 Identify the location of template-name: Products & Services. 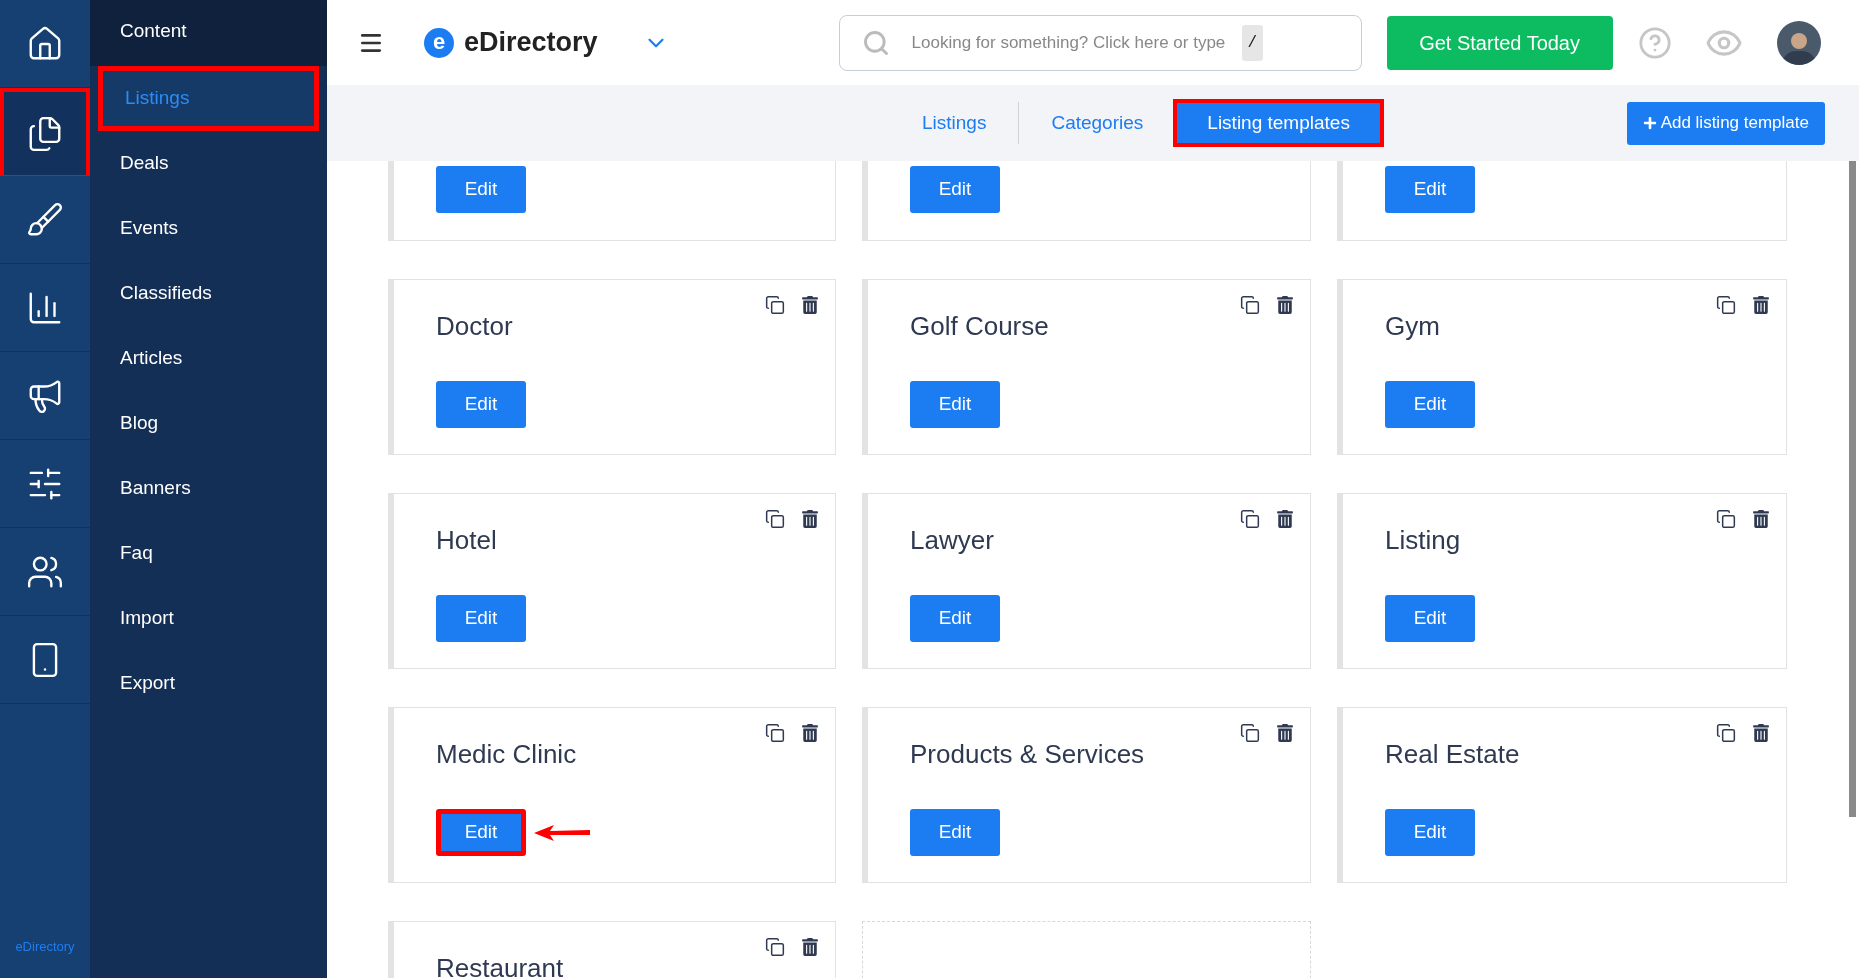
(1027, 754).